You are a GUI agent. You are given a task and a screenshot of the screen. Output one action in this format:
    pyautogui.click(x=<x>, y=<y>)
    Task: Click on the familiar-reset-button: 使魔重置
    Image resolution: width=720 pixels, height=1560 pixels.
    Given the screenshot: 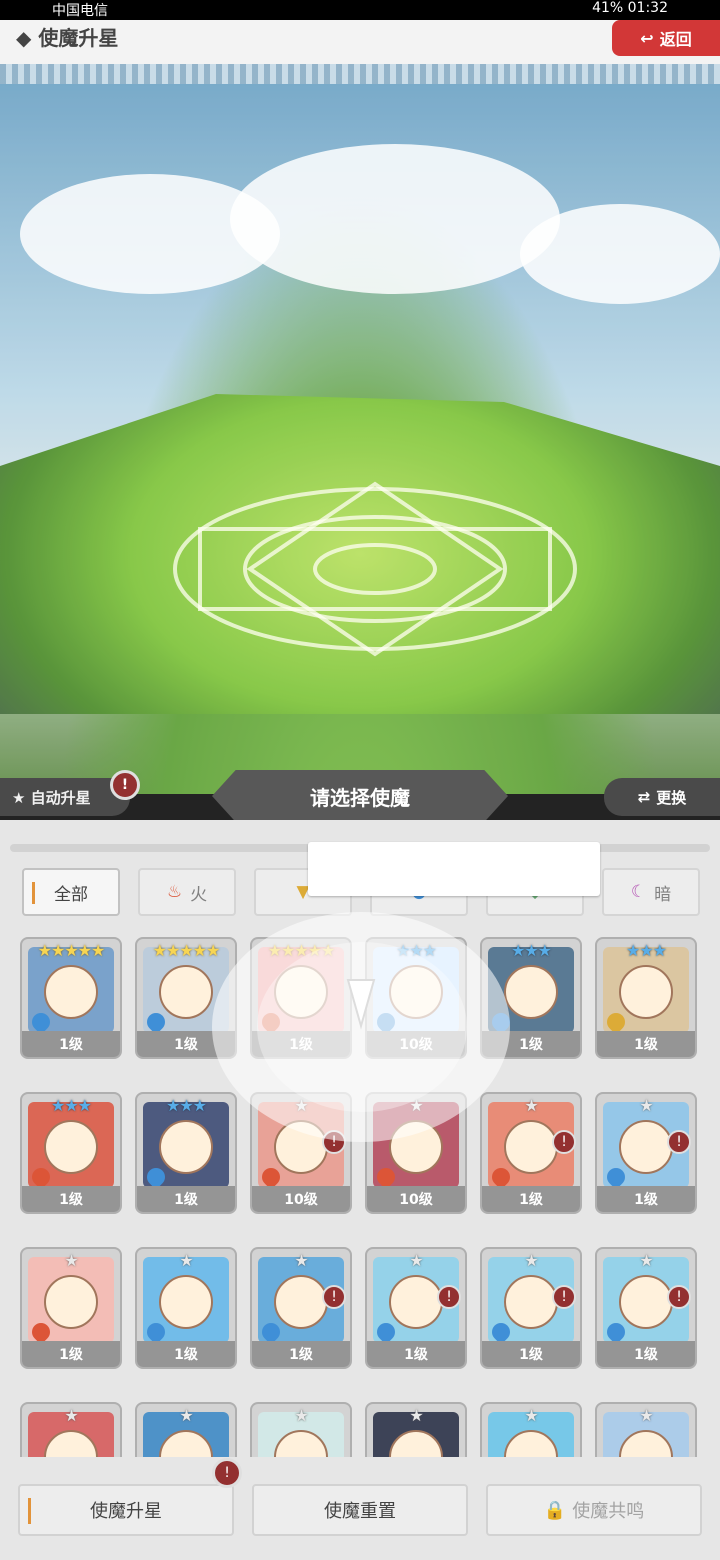 What is the action you would take?
    pyautogui.click(x=360, y=1510)
    